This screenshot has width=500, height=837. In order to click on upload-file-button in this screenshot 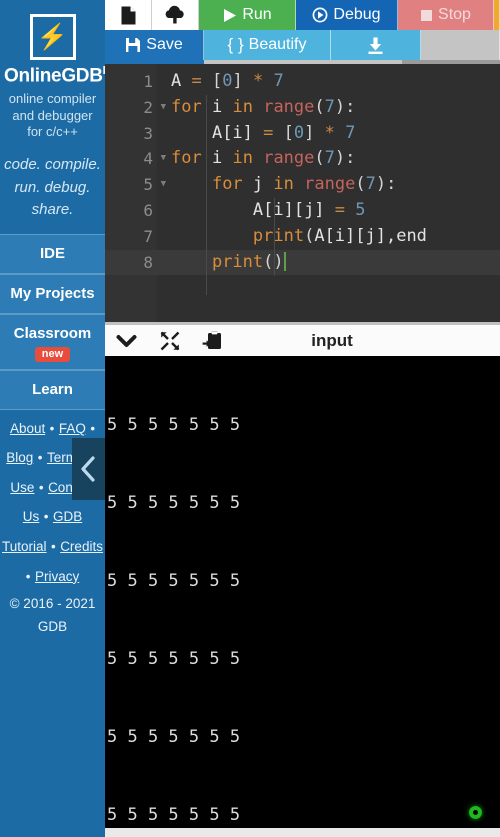, I will do `click(175, 15)`.